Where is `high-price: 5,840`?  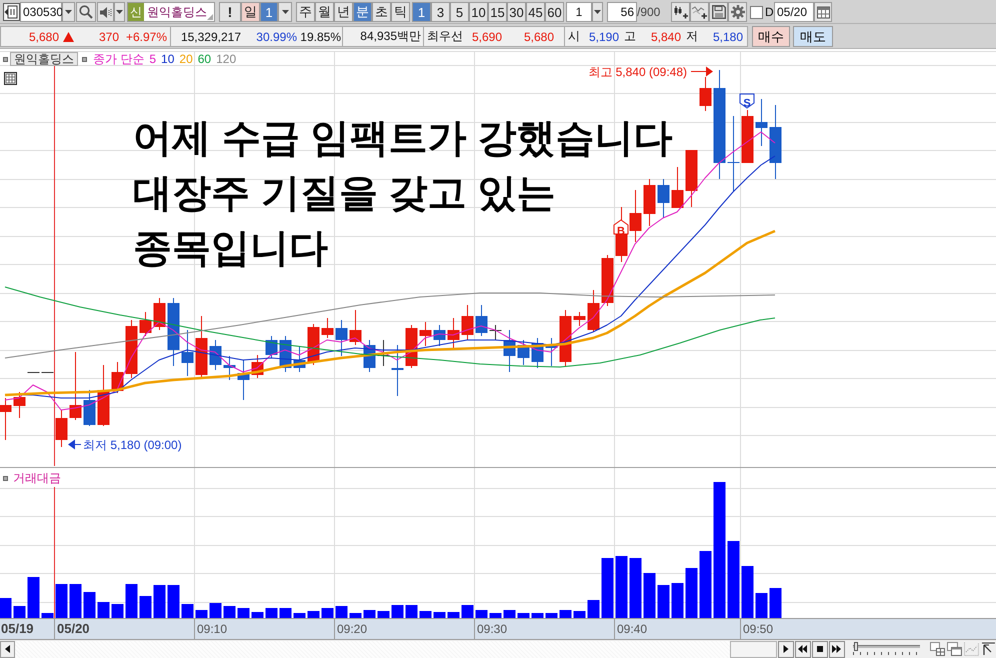 high-price: 5,840 is located at coordinates (665, 37).